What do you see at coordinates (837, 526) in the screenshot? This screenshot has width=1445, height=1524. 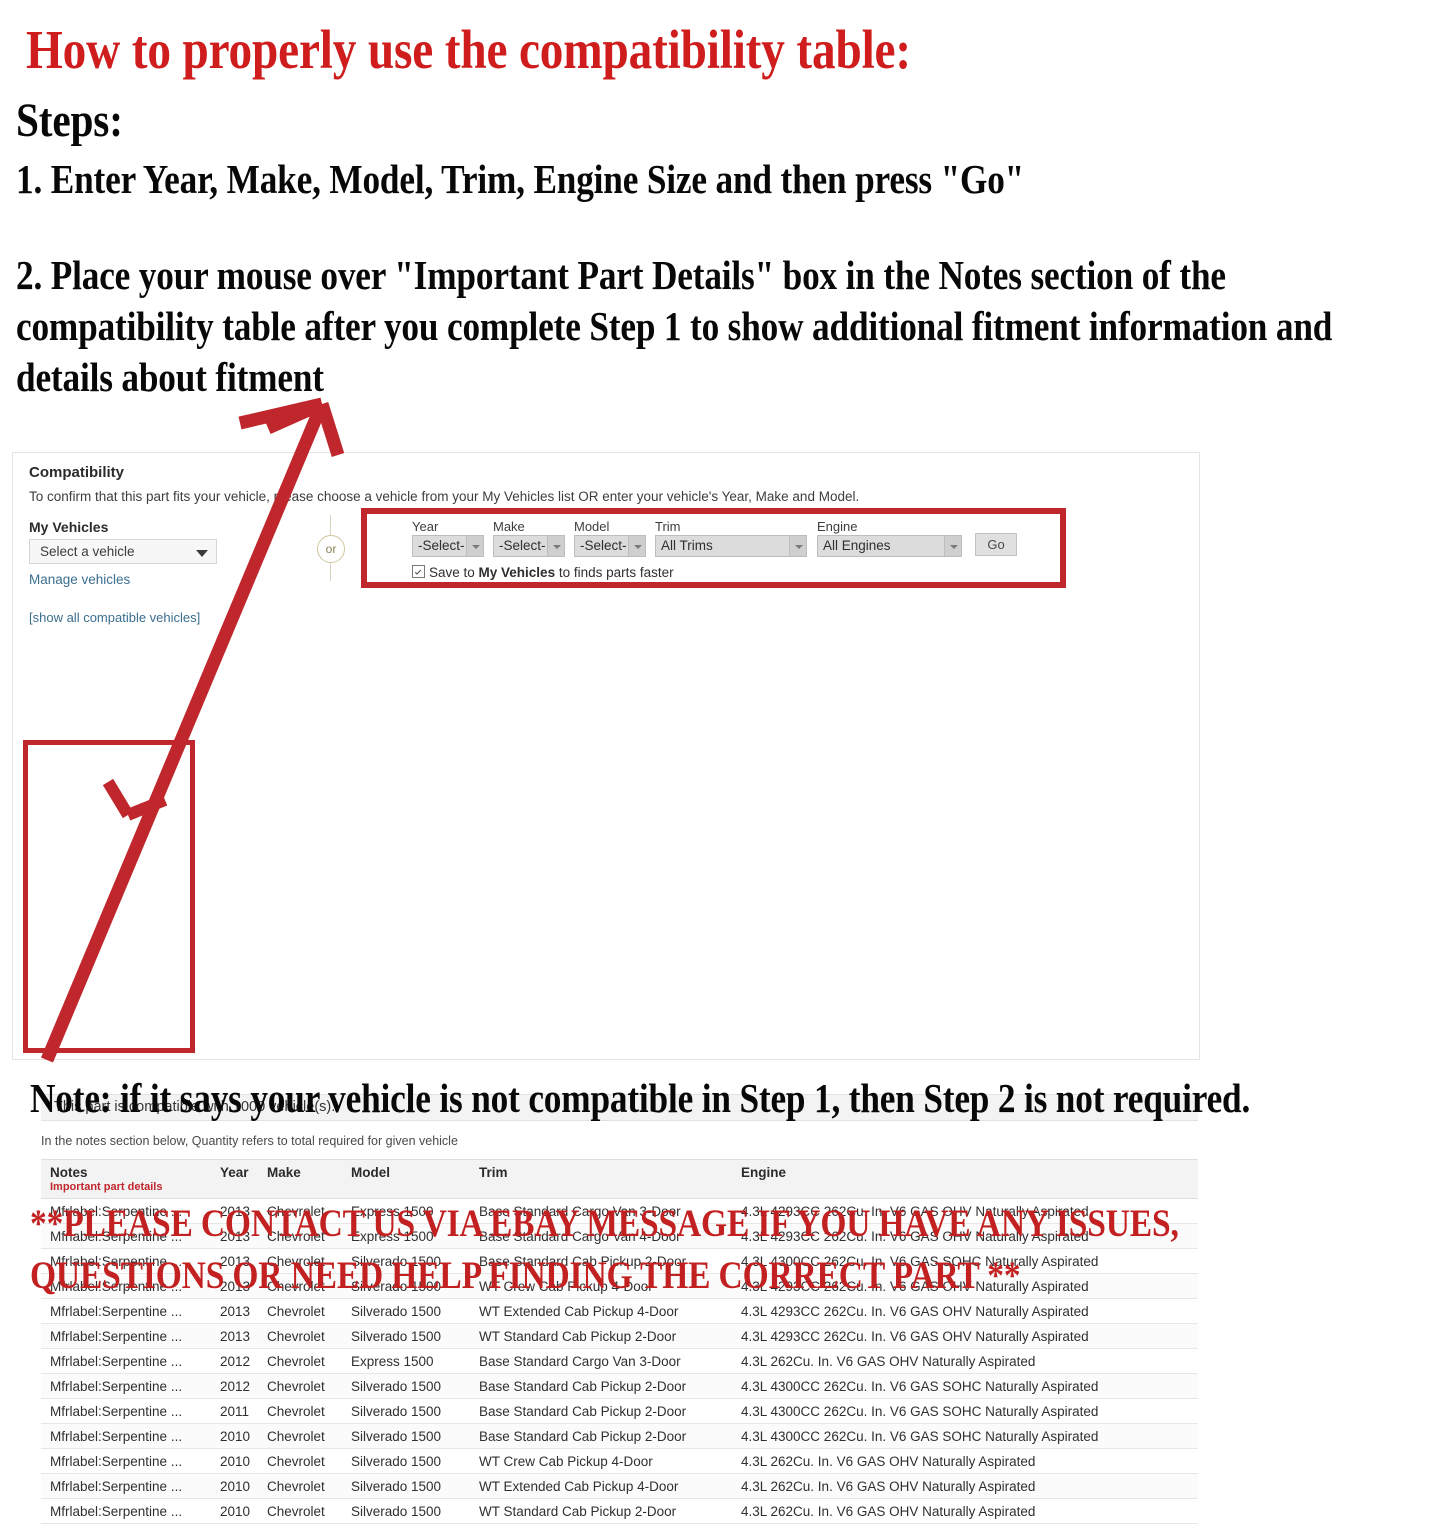 I see `field-engine-label: Engine` at bounding box center [837, 526].